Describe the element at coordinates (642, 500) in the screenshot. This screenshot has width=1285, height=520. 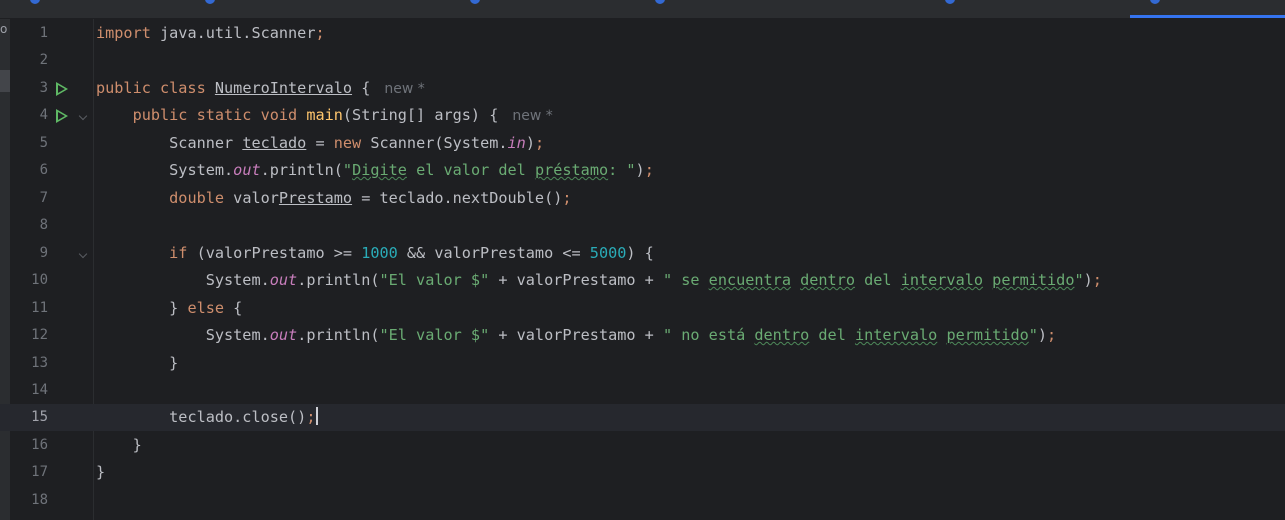
I see `code-line: 18` at that location.